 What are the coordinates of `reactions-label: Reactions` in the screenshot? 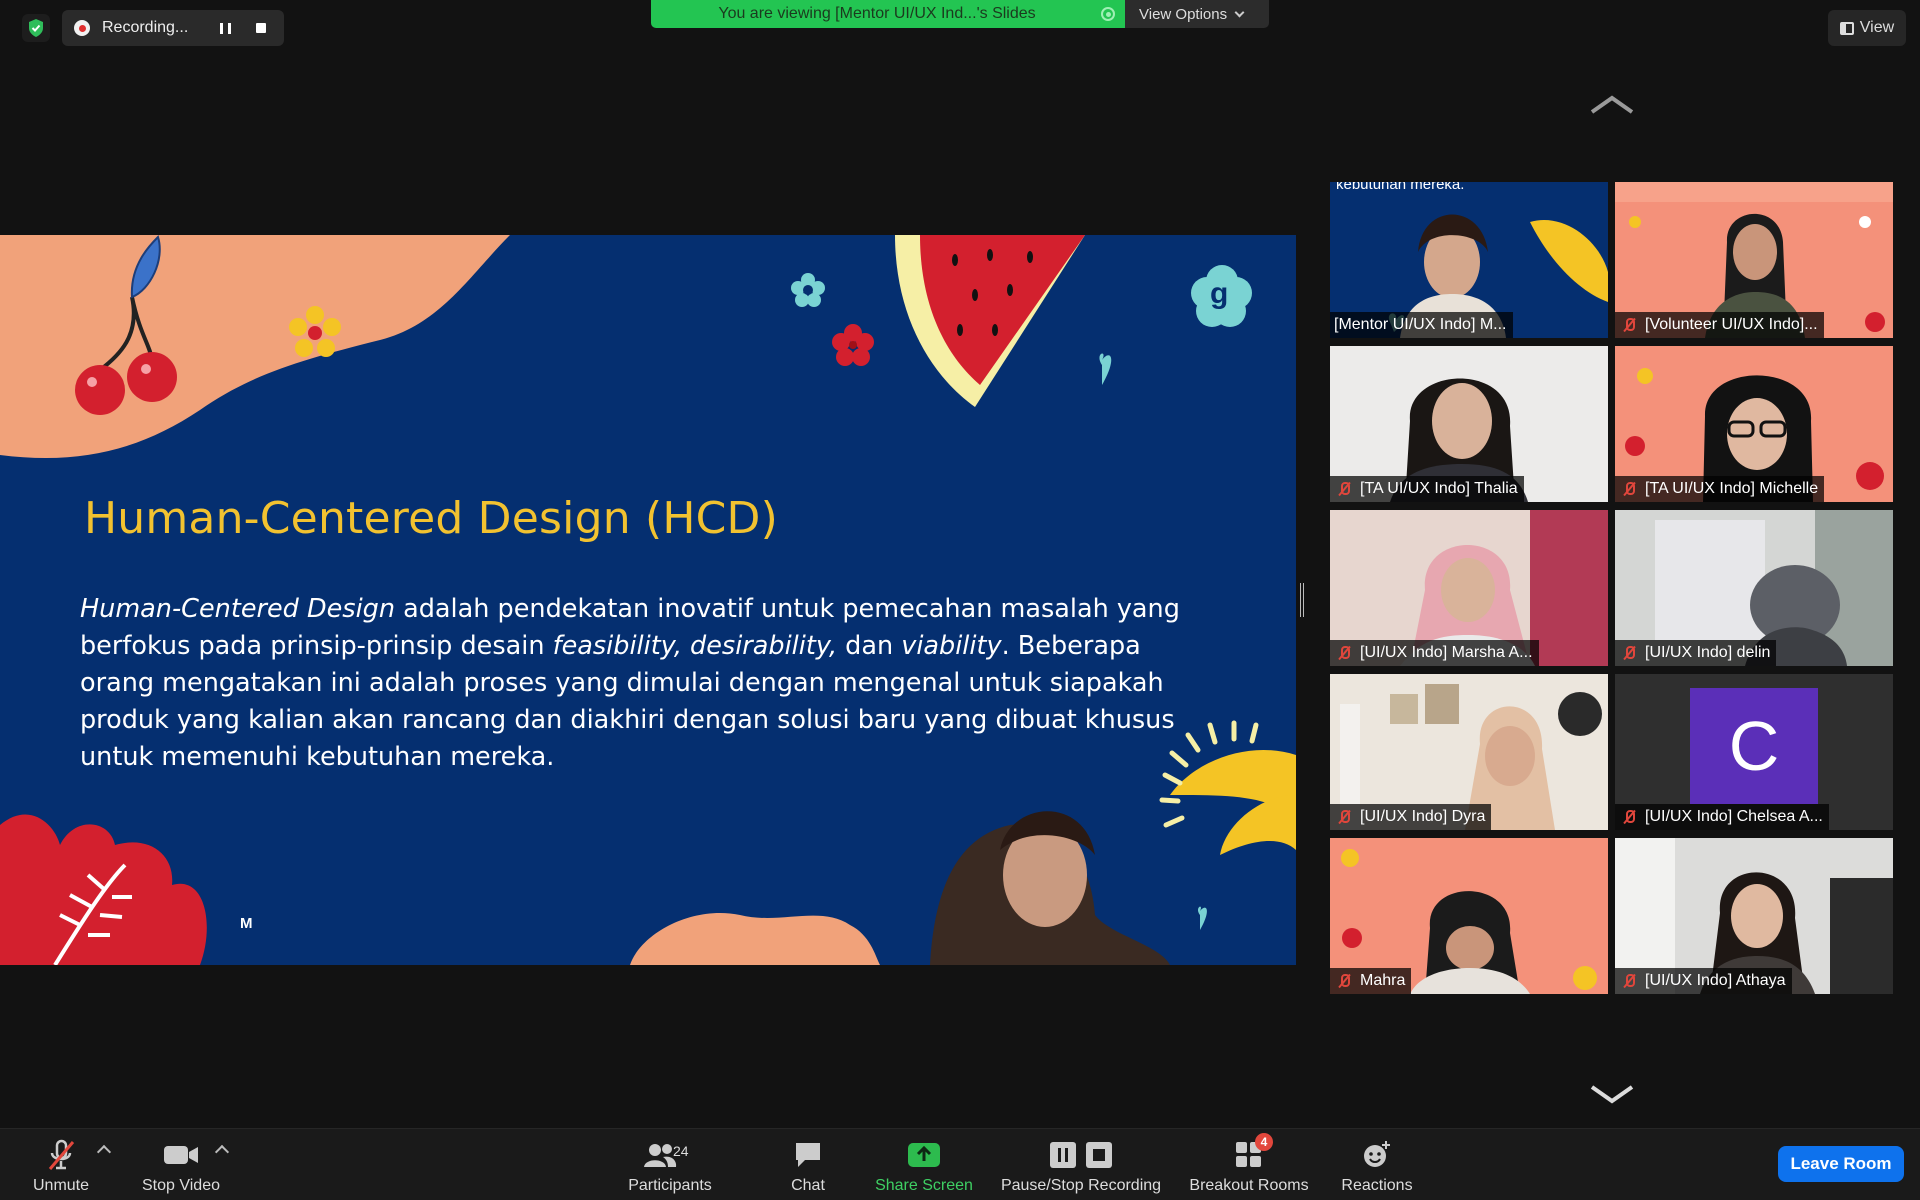 It's located at (1377, 1185).